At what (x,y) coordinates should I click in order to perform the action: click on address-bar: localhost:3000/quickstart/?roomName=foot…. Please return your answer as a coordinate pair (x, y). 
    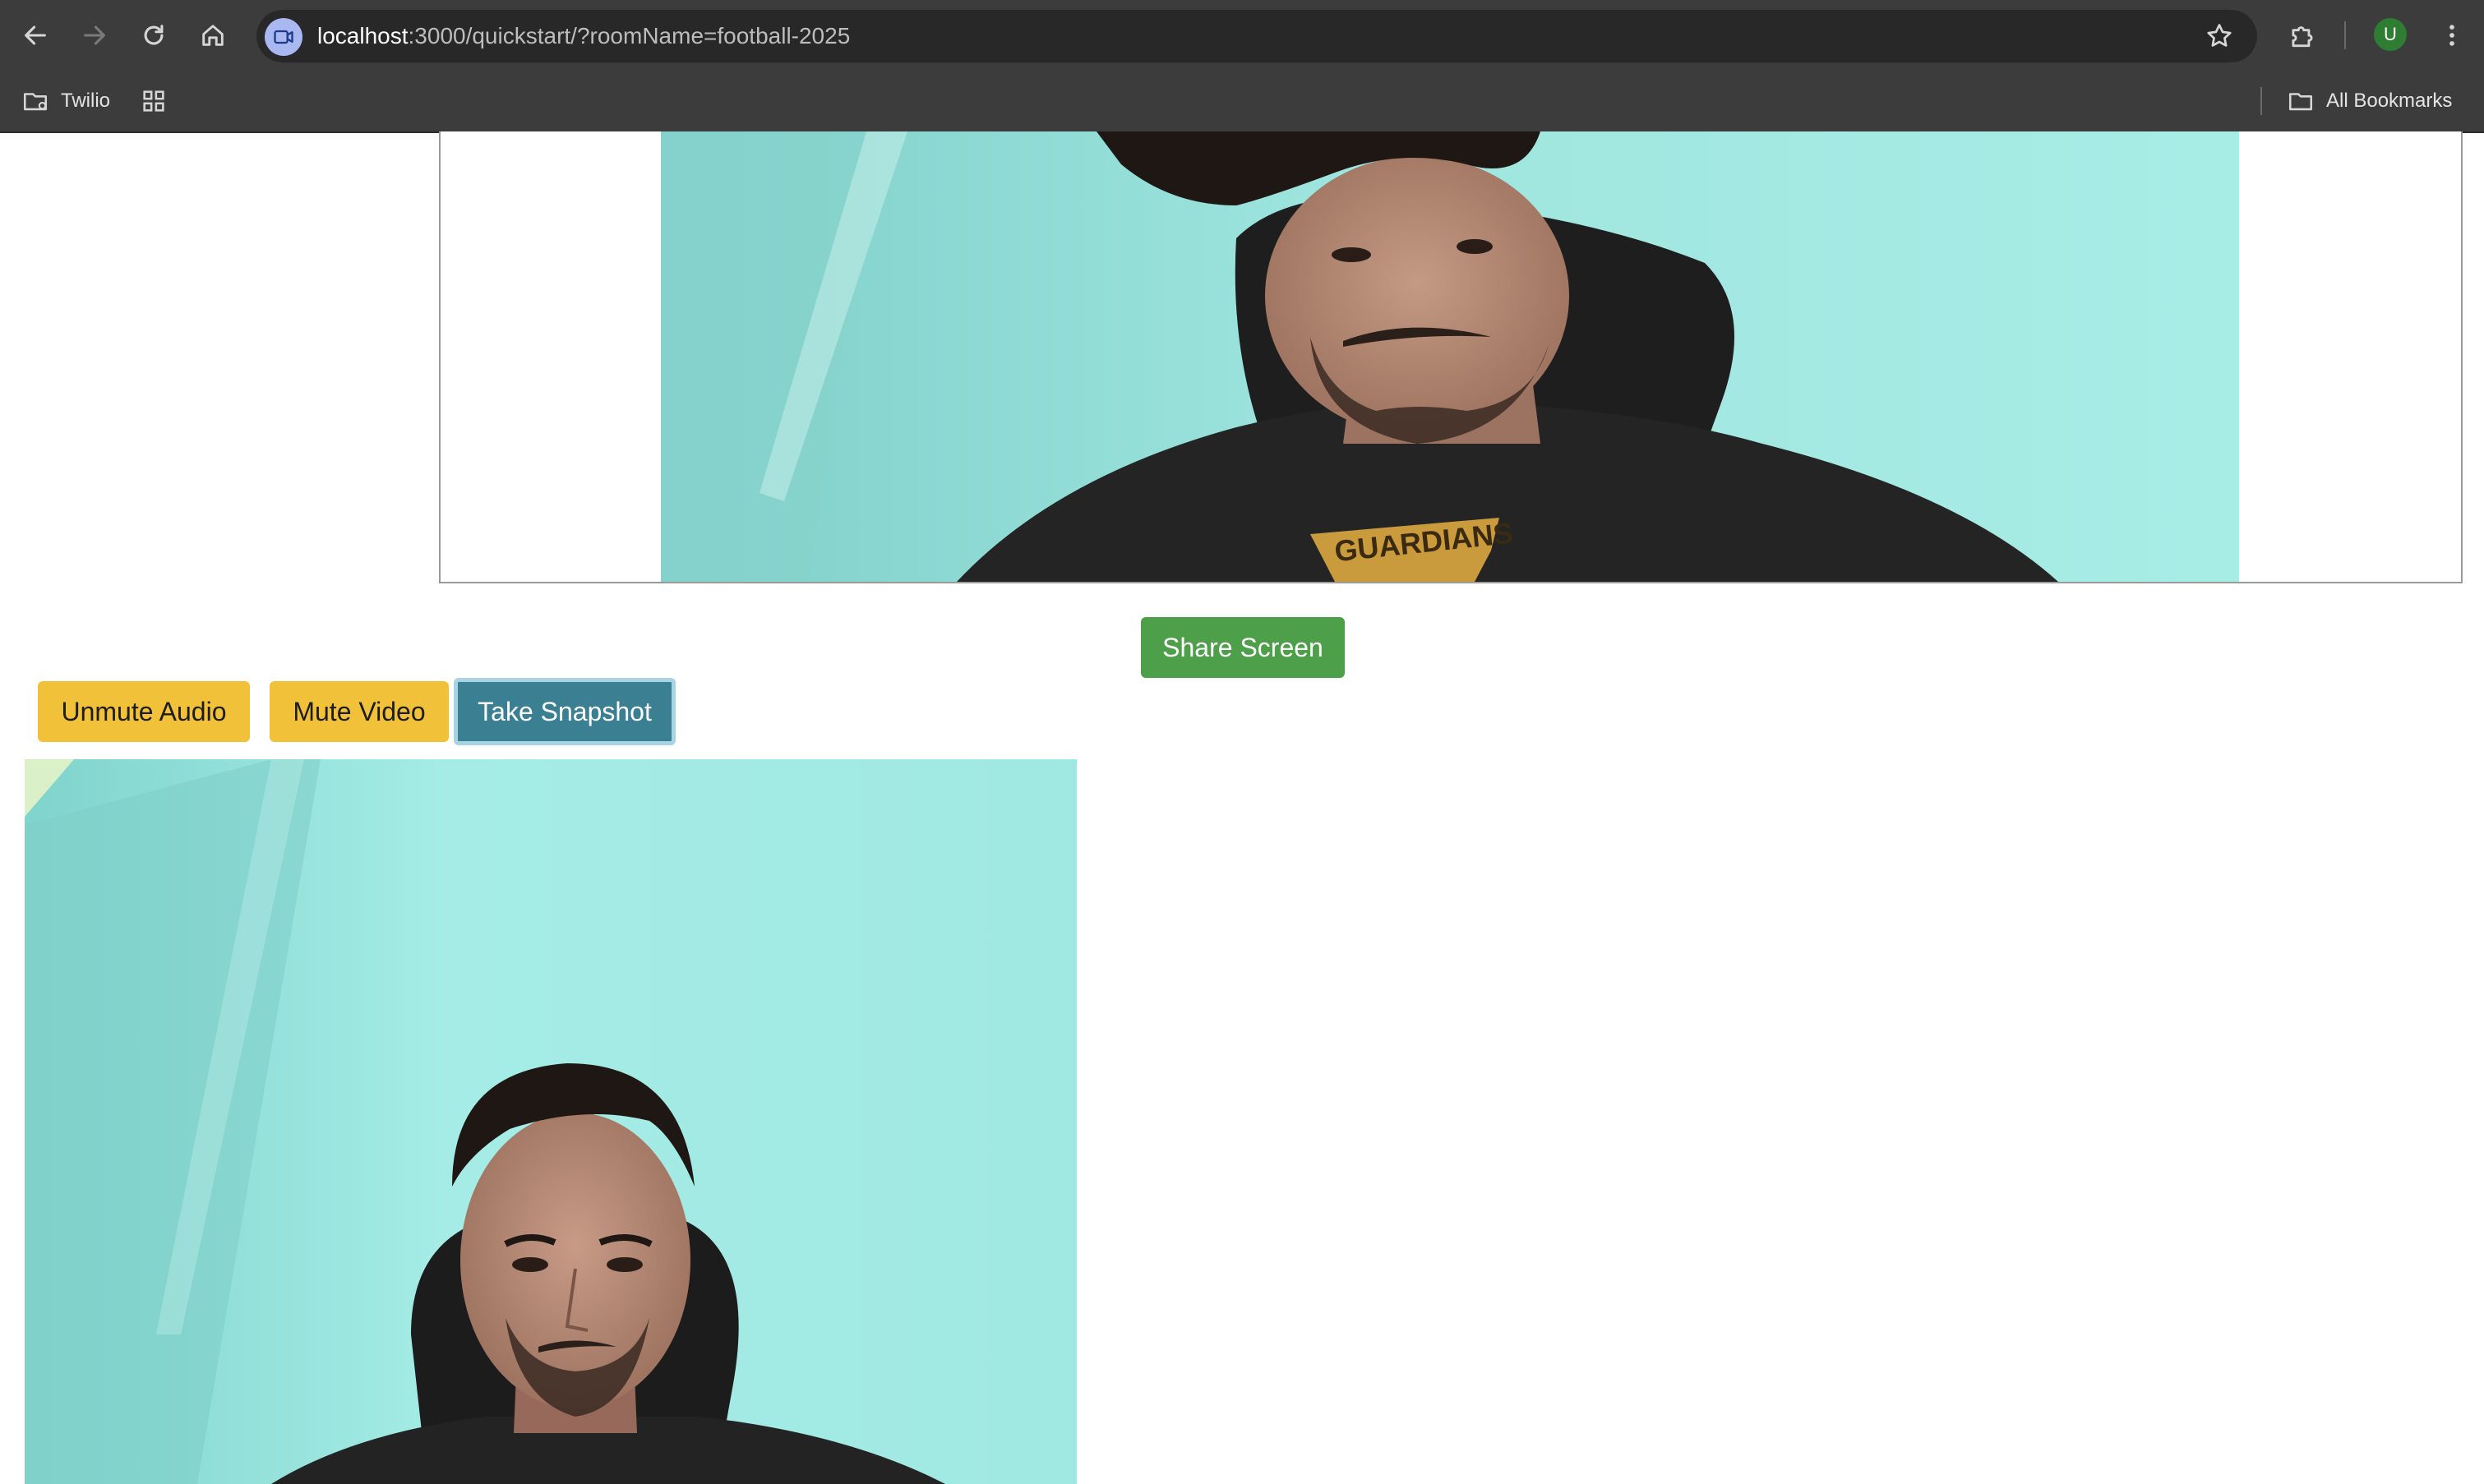
    Looking at the image, I should click on (1256, 36).